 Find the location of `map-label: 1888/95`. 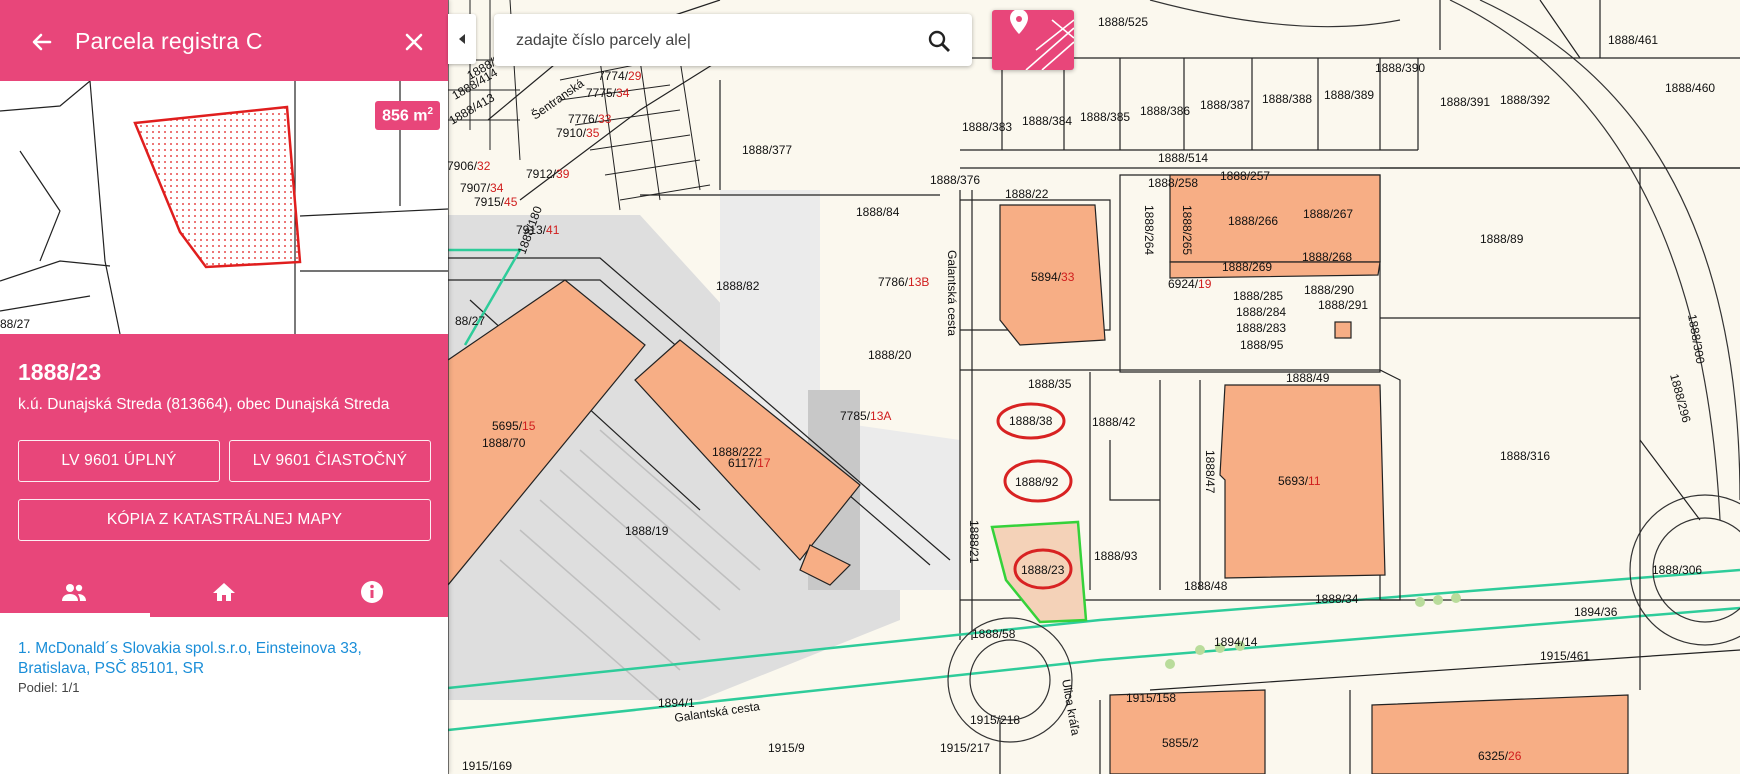

map-label: 1888/95 is located at coordinates (1262, 345).